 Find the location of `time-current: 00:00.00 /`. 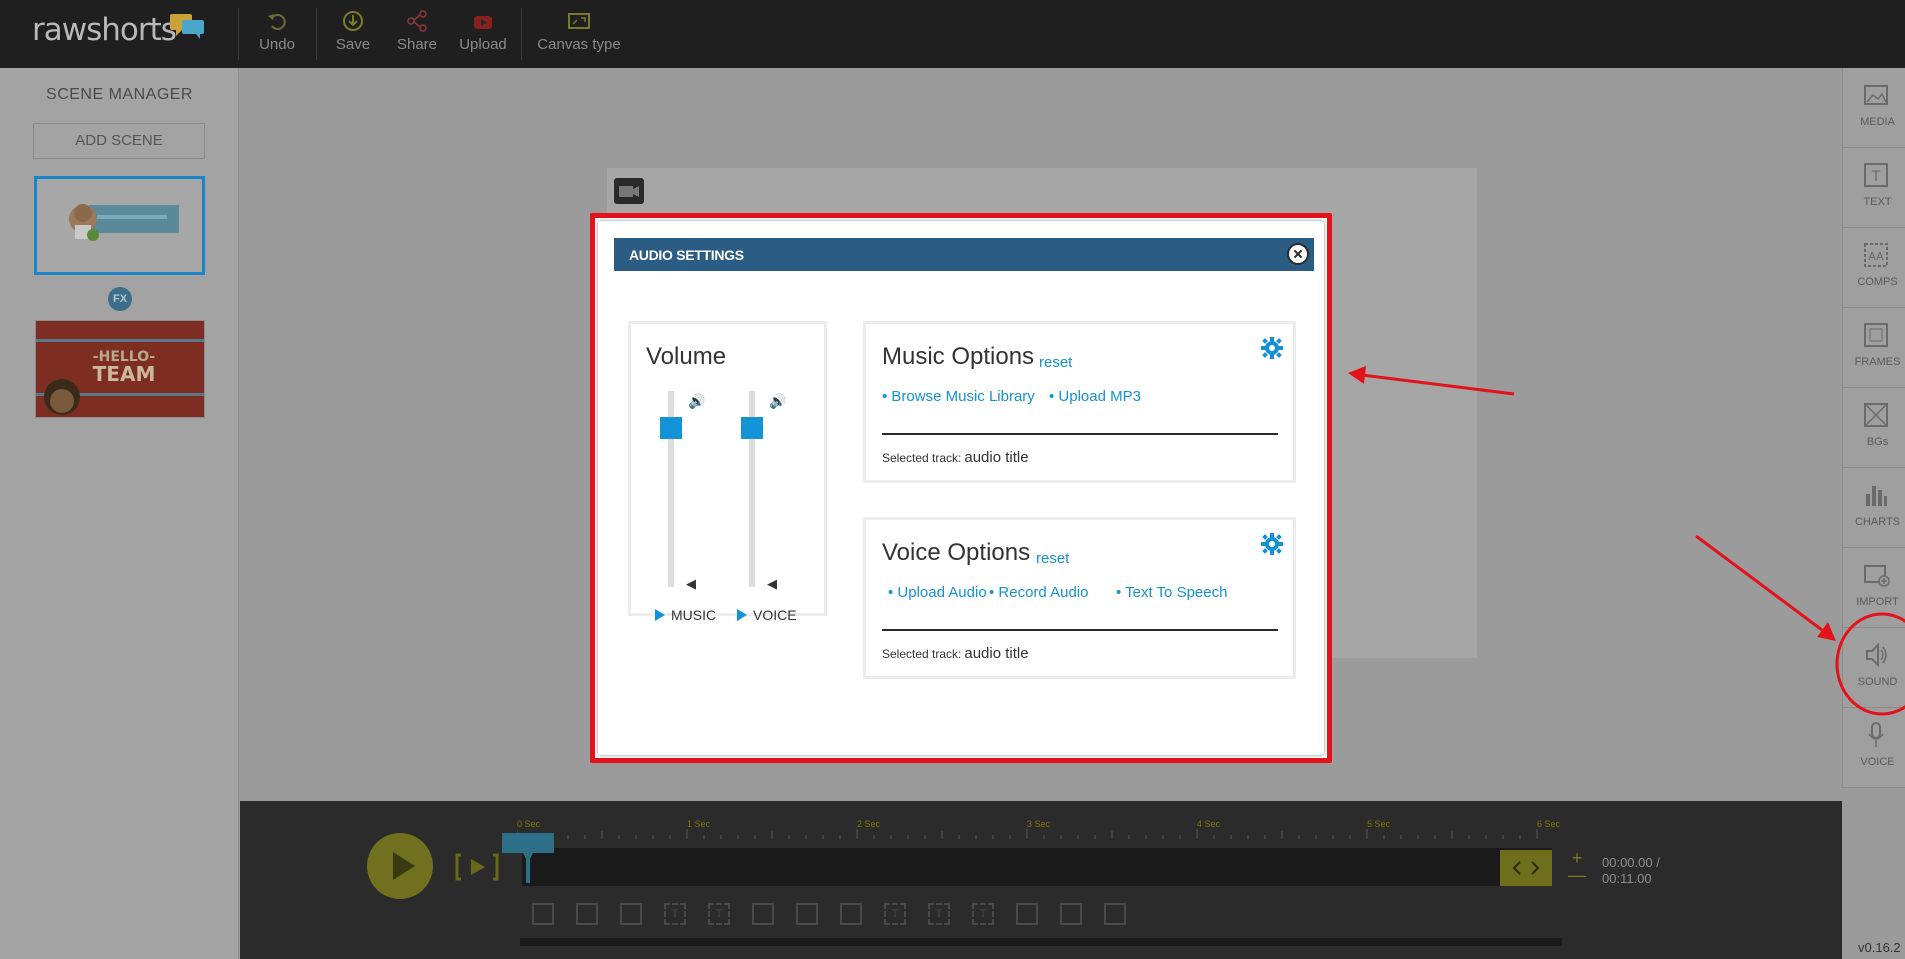

time-current: 00:00.00 / is located at coordinates (1631, 862).